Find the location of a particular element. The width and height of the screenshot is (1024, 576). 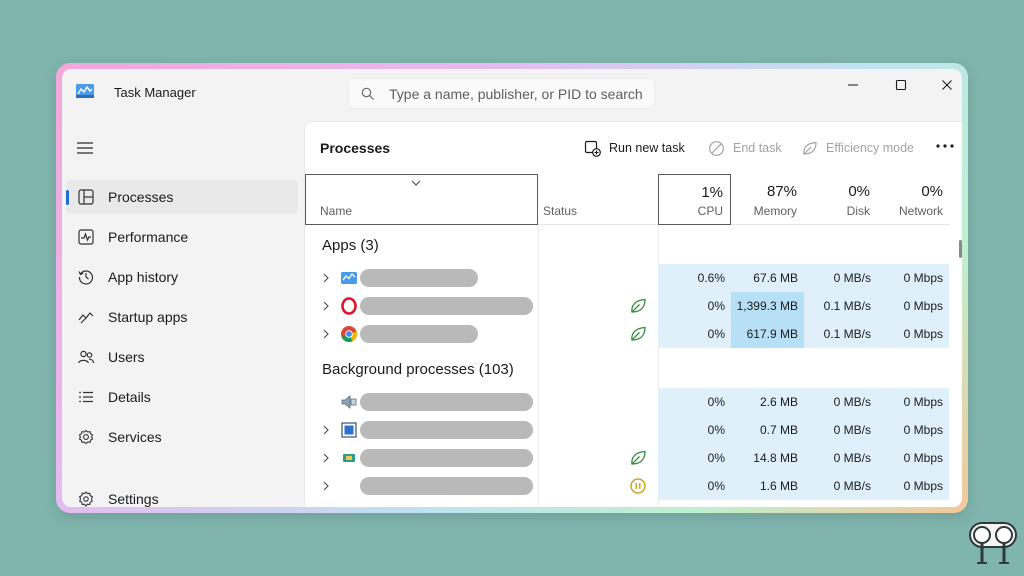

memory-cell: 1,399.3 MB is located at coordinates (767, 306).